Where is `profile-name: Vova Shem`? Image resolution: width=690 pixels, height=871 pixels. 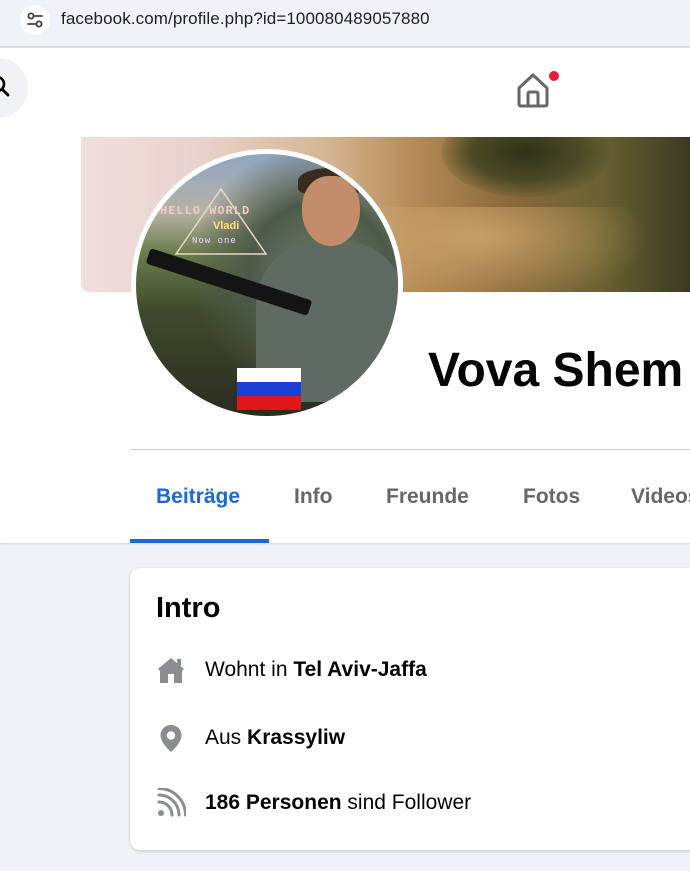 profile-name: Vova Shem is located at coordinates (556, 370).